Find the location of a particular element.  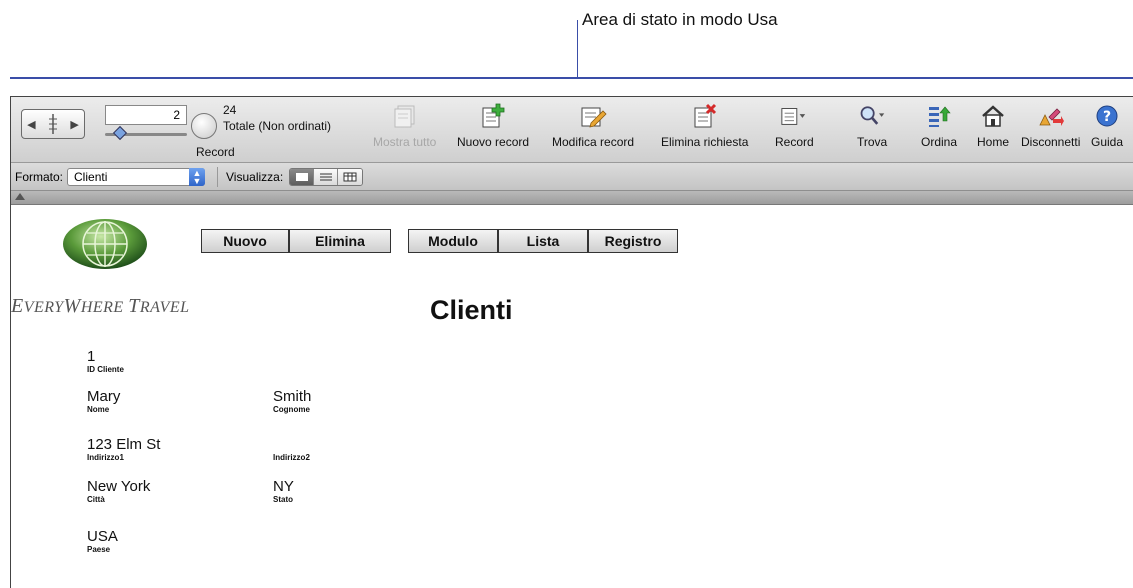

callout-pointer-line is located at coordinates (577, 48).